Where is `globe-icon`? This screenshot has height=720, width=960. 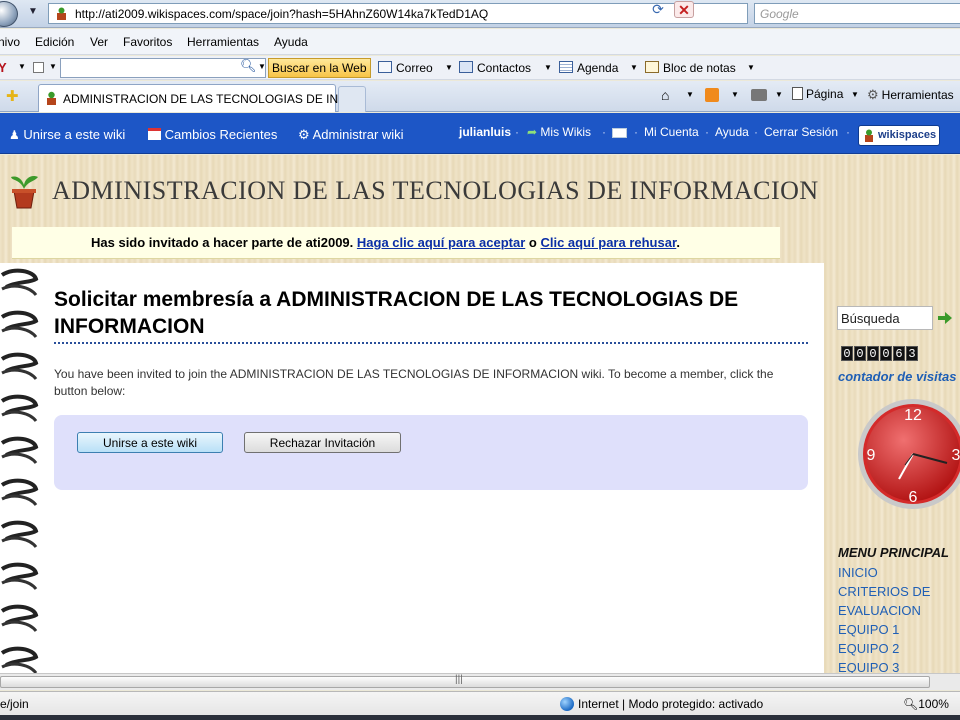 globe-icon is located at coordinates (567, 704).